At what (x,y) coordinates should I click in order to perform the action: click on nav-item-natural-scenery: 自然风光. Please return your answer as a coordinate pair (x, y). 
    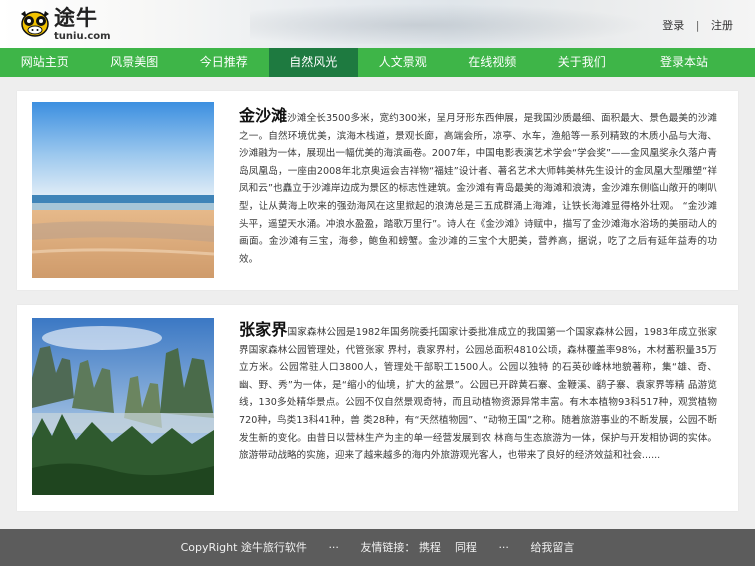
    Looking at the image, I should click on (313, 62).